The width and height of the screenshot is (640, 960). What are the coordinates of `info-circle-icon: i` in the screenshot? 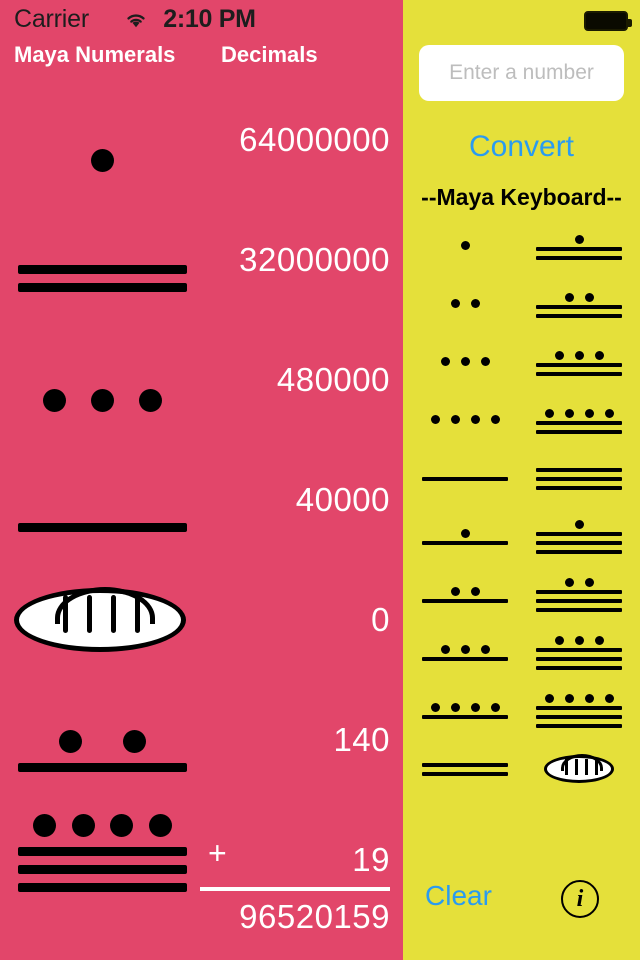 It's located at (580, 899).